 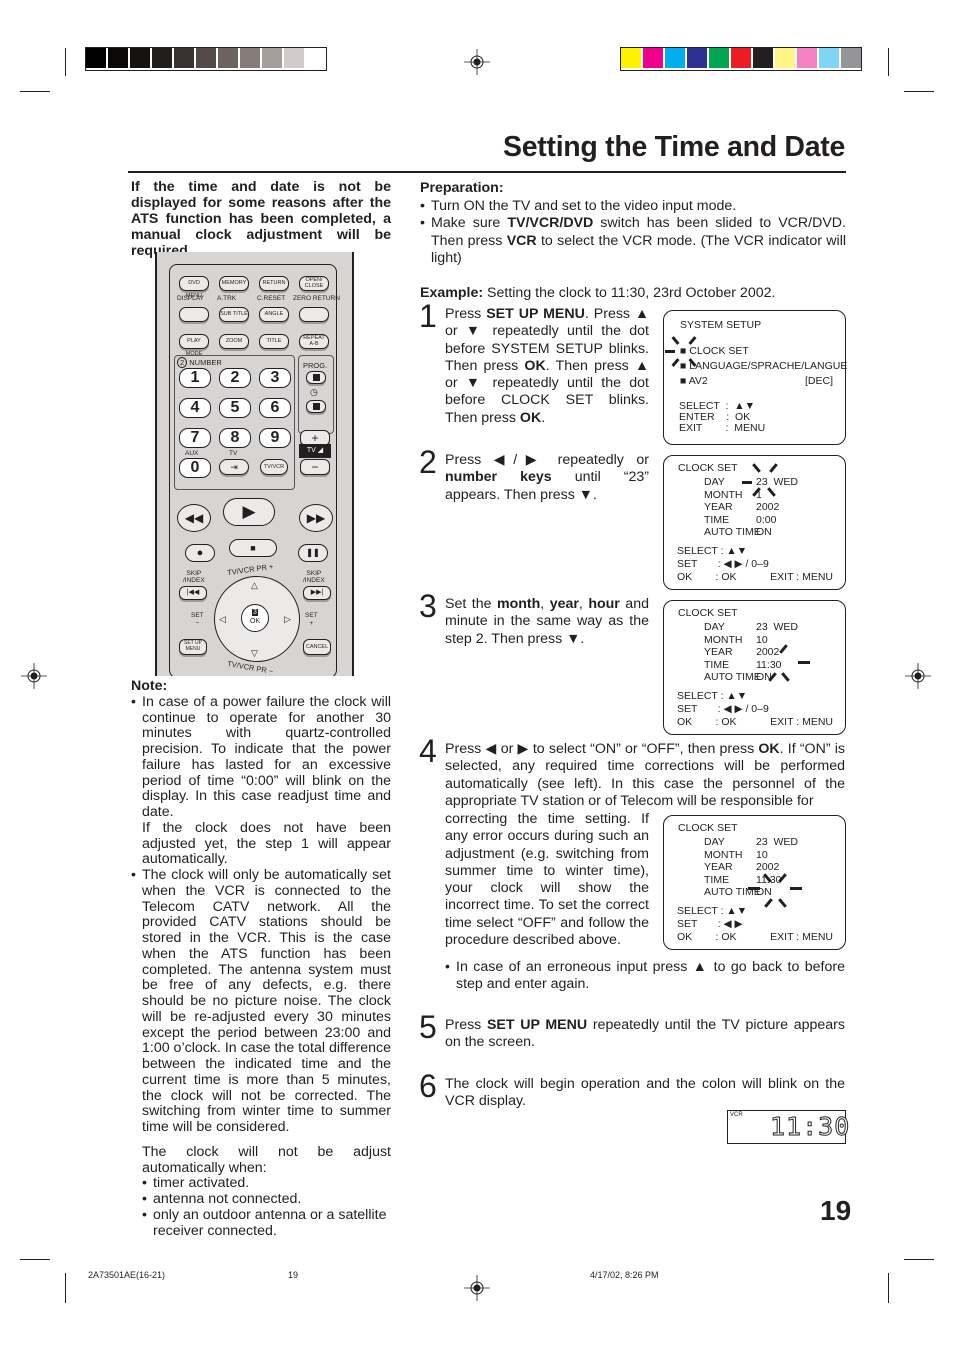 What do you see at coordinates (195, 468) in the screenshot?
I see `number-key-0: 0` at bounding box center [195, 468].